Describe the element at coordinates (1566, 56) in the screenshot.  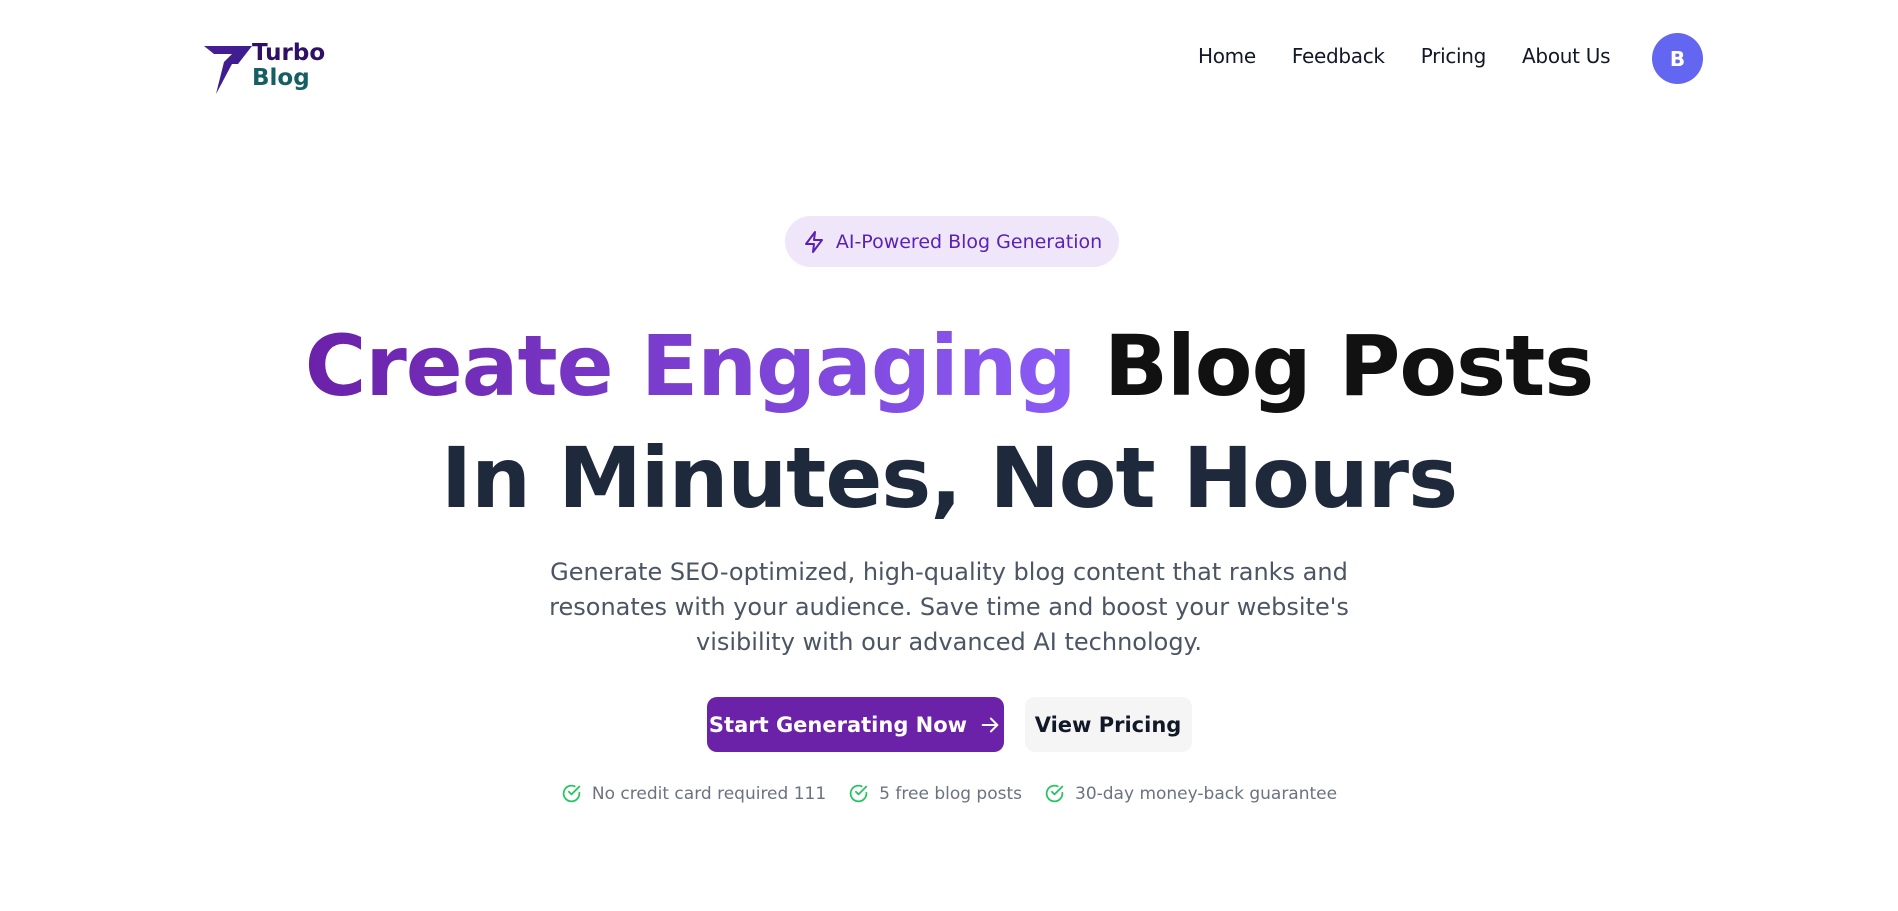
I see `nav-about-us: About Us` at that location.